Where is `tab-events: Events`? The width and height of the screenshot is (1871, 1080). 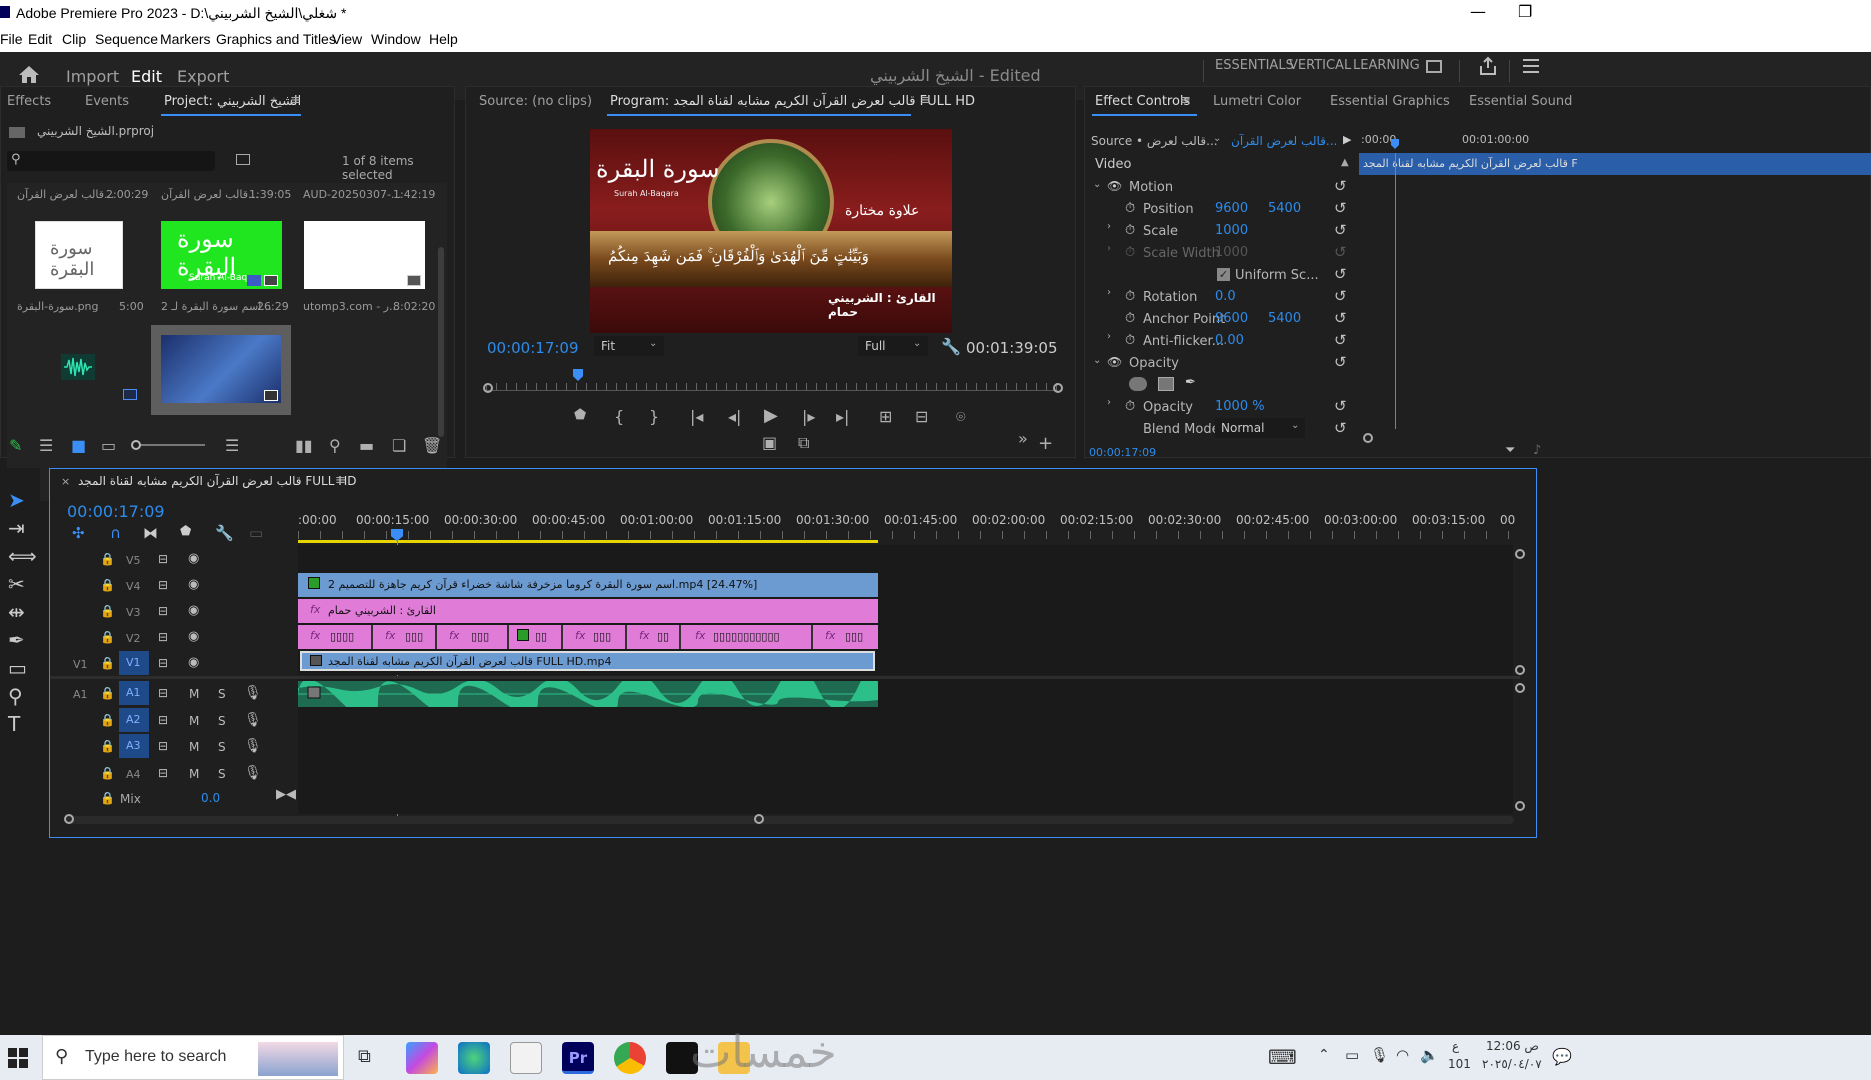
tab-events: Events is located at coordinates (107, 101).